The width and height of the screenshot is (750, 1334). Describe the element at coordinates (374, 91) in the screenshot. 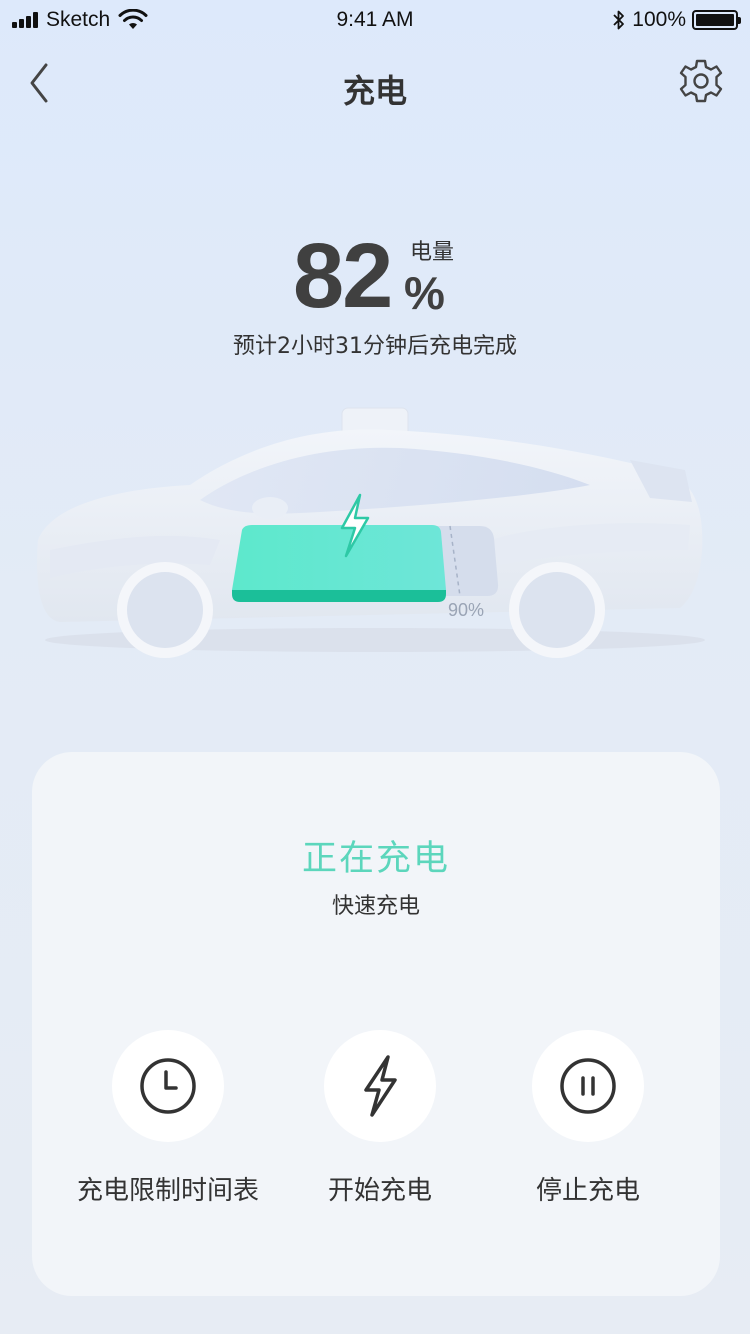

I see `page-title: 充电` at that location.